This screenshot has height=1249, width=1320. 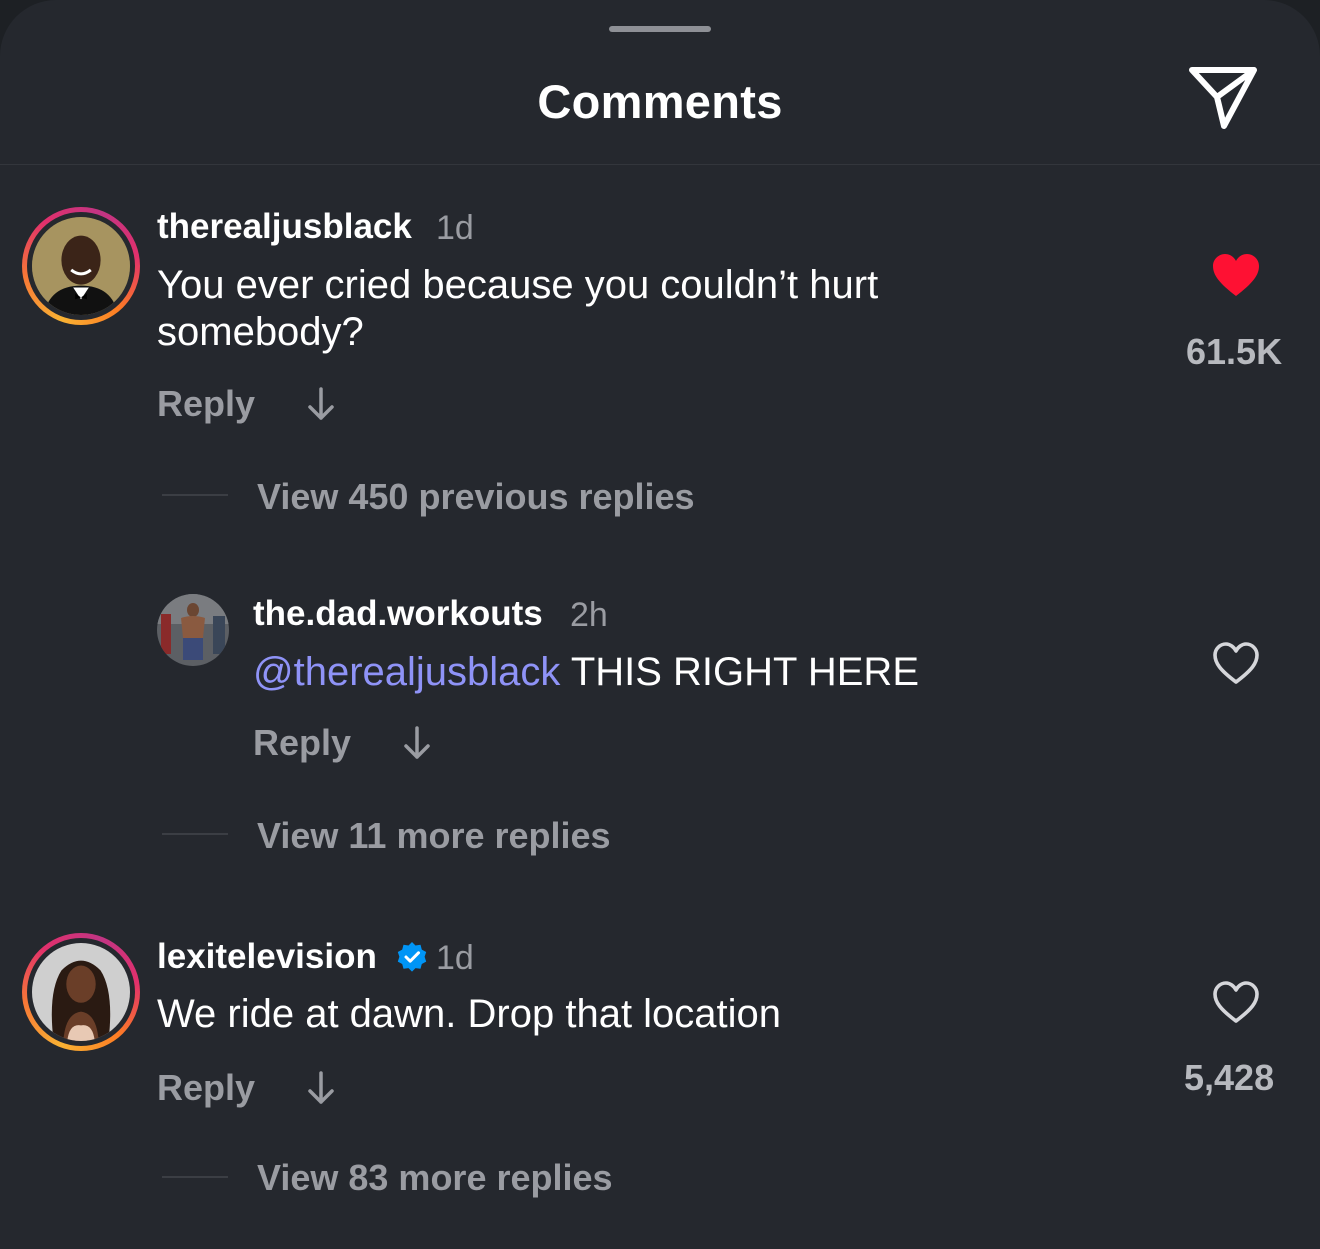 What do you see at coordinates (1234, 351) in the screenshot?
I see `like-count: 61.5K` at bounding box center [1234, 351].